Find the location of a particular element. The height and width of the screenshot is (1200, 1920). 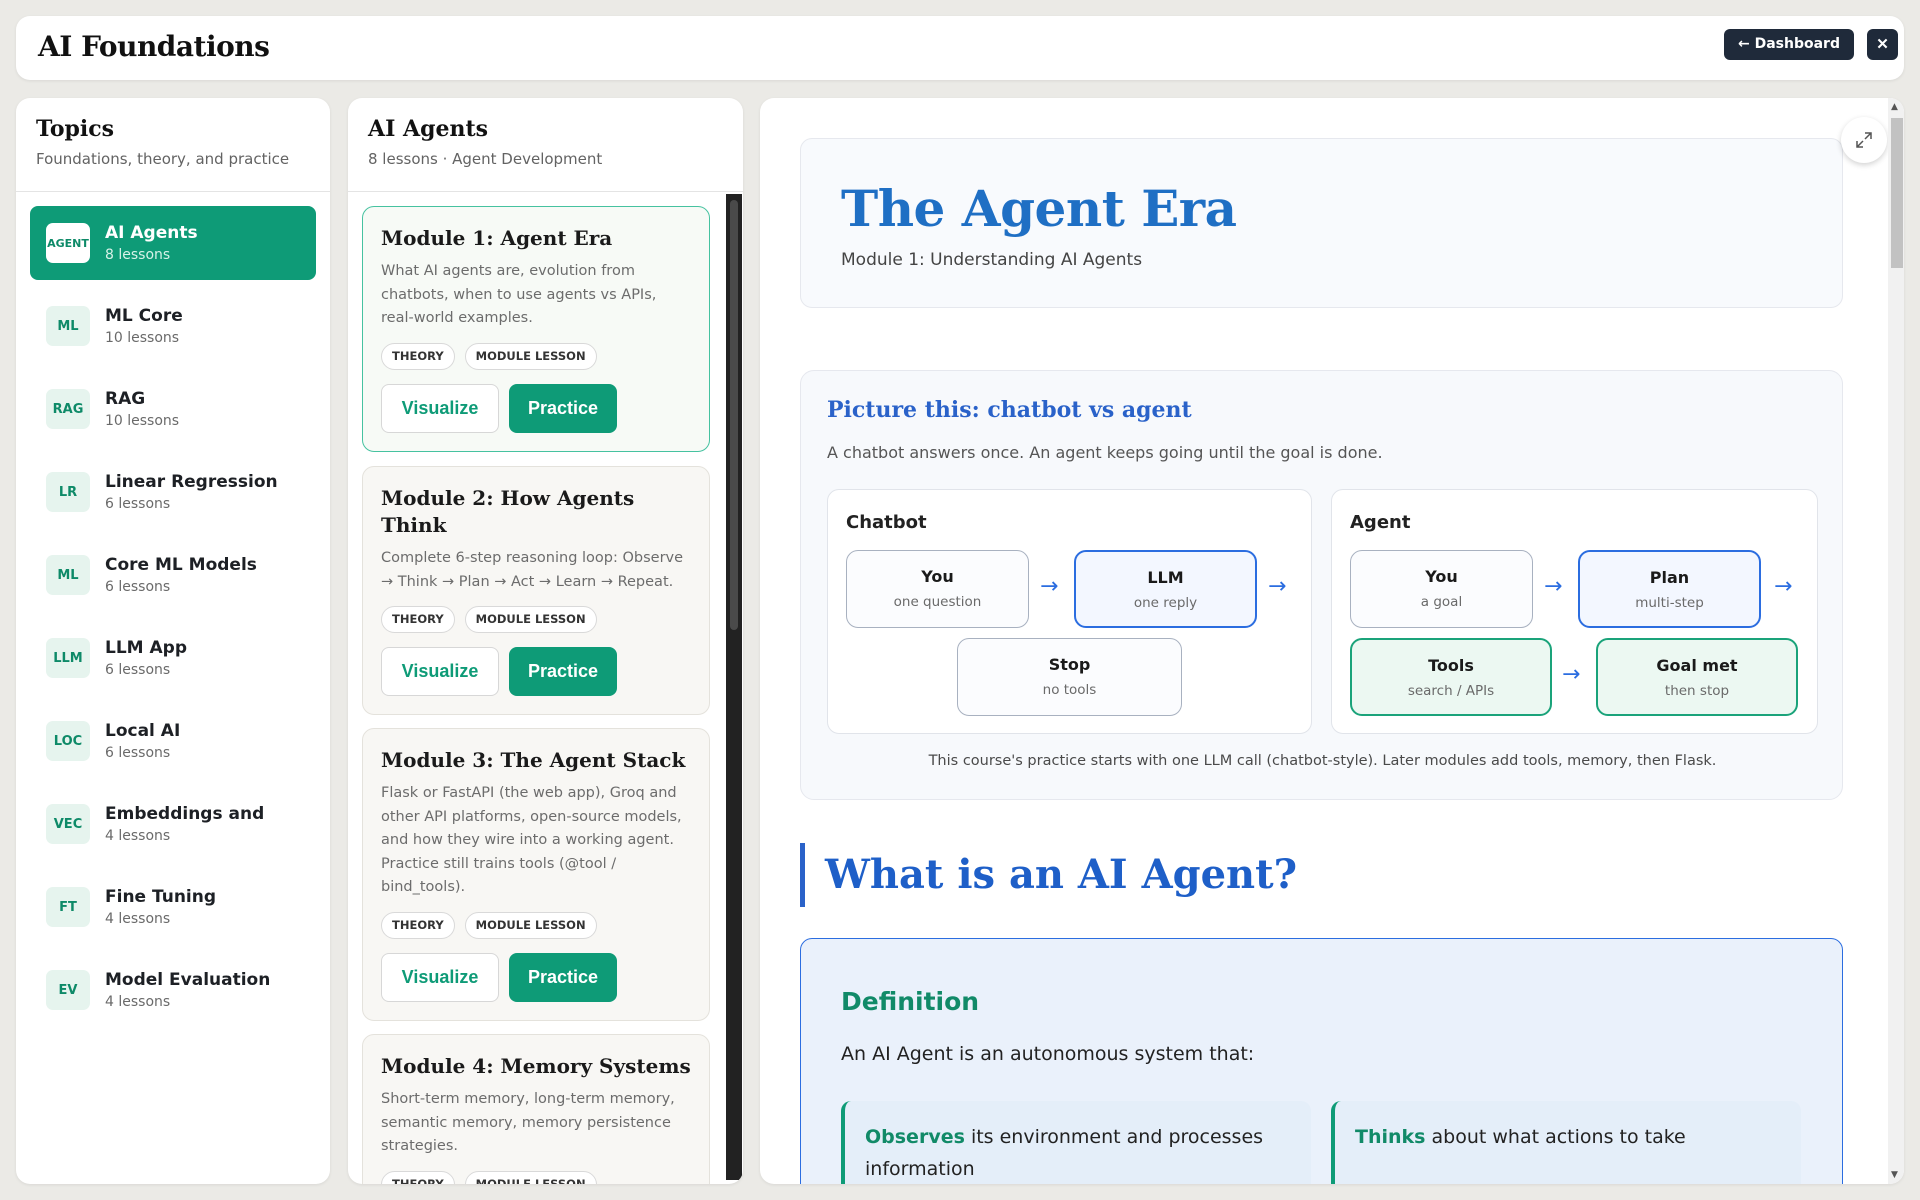

node-label: Tools is located at coordinates (1451, 665).